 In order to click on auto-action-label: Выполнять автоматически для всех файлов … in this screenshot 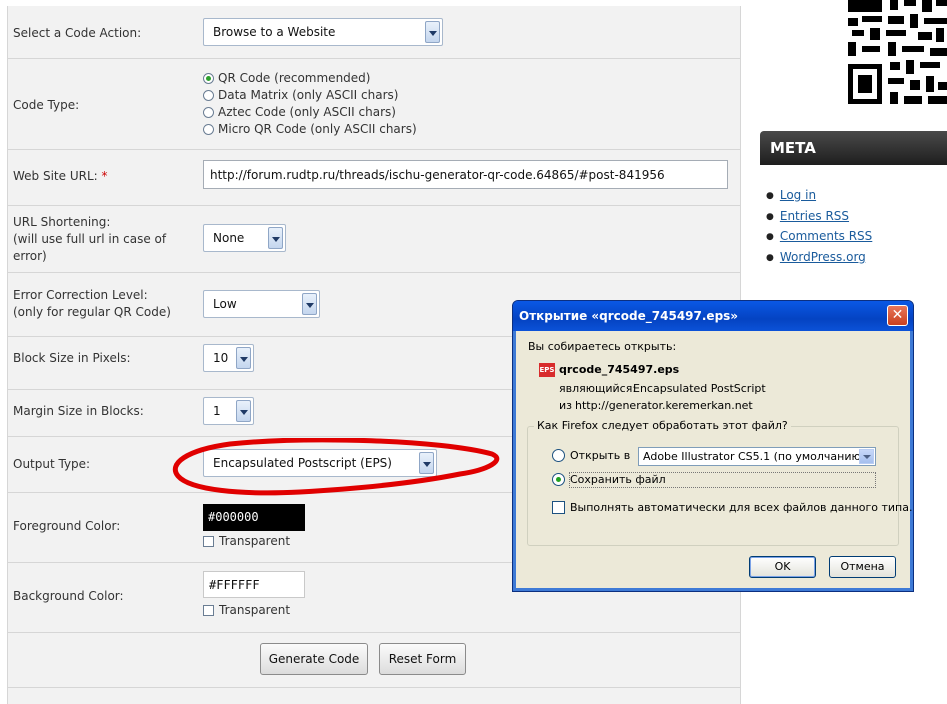, I will do `click(741, 507)`.